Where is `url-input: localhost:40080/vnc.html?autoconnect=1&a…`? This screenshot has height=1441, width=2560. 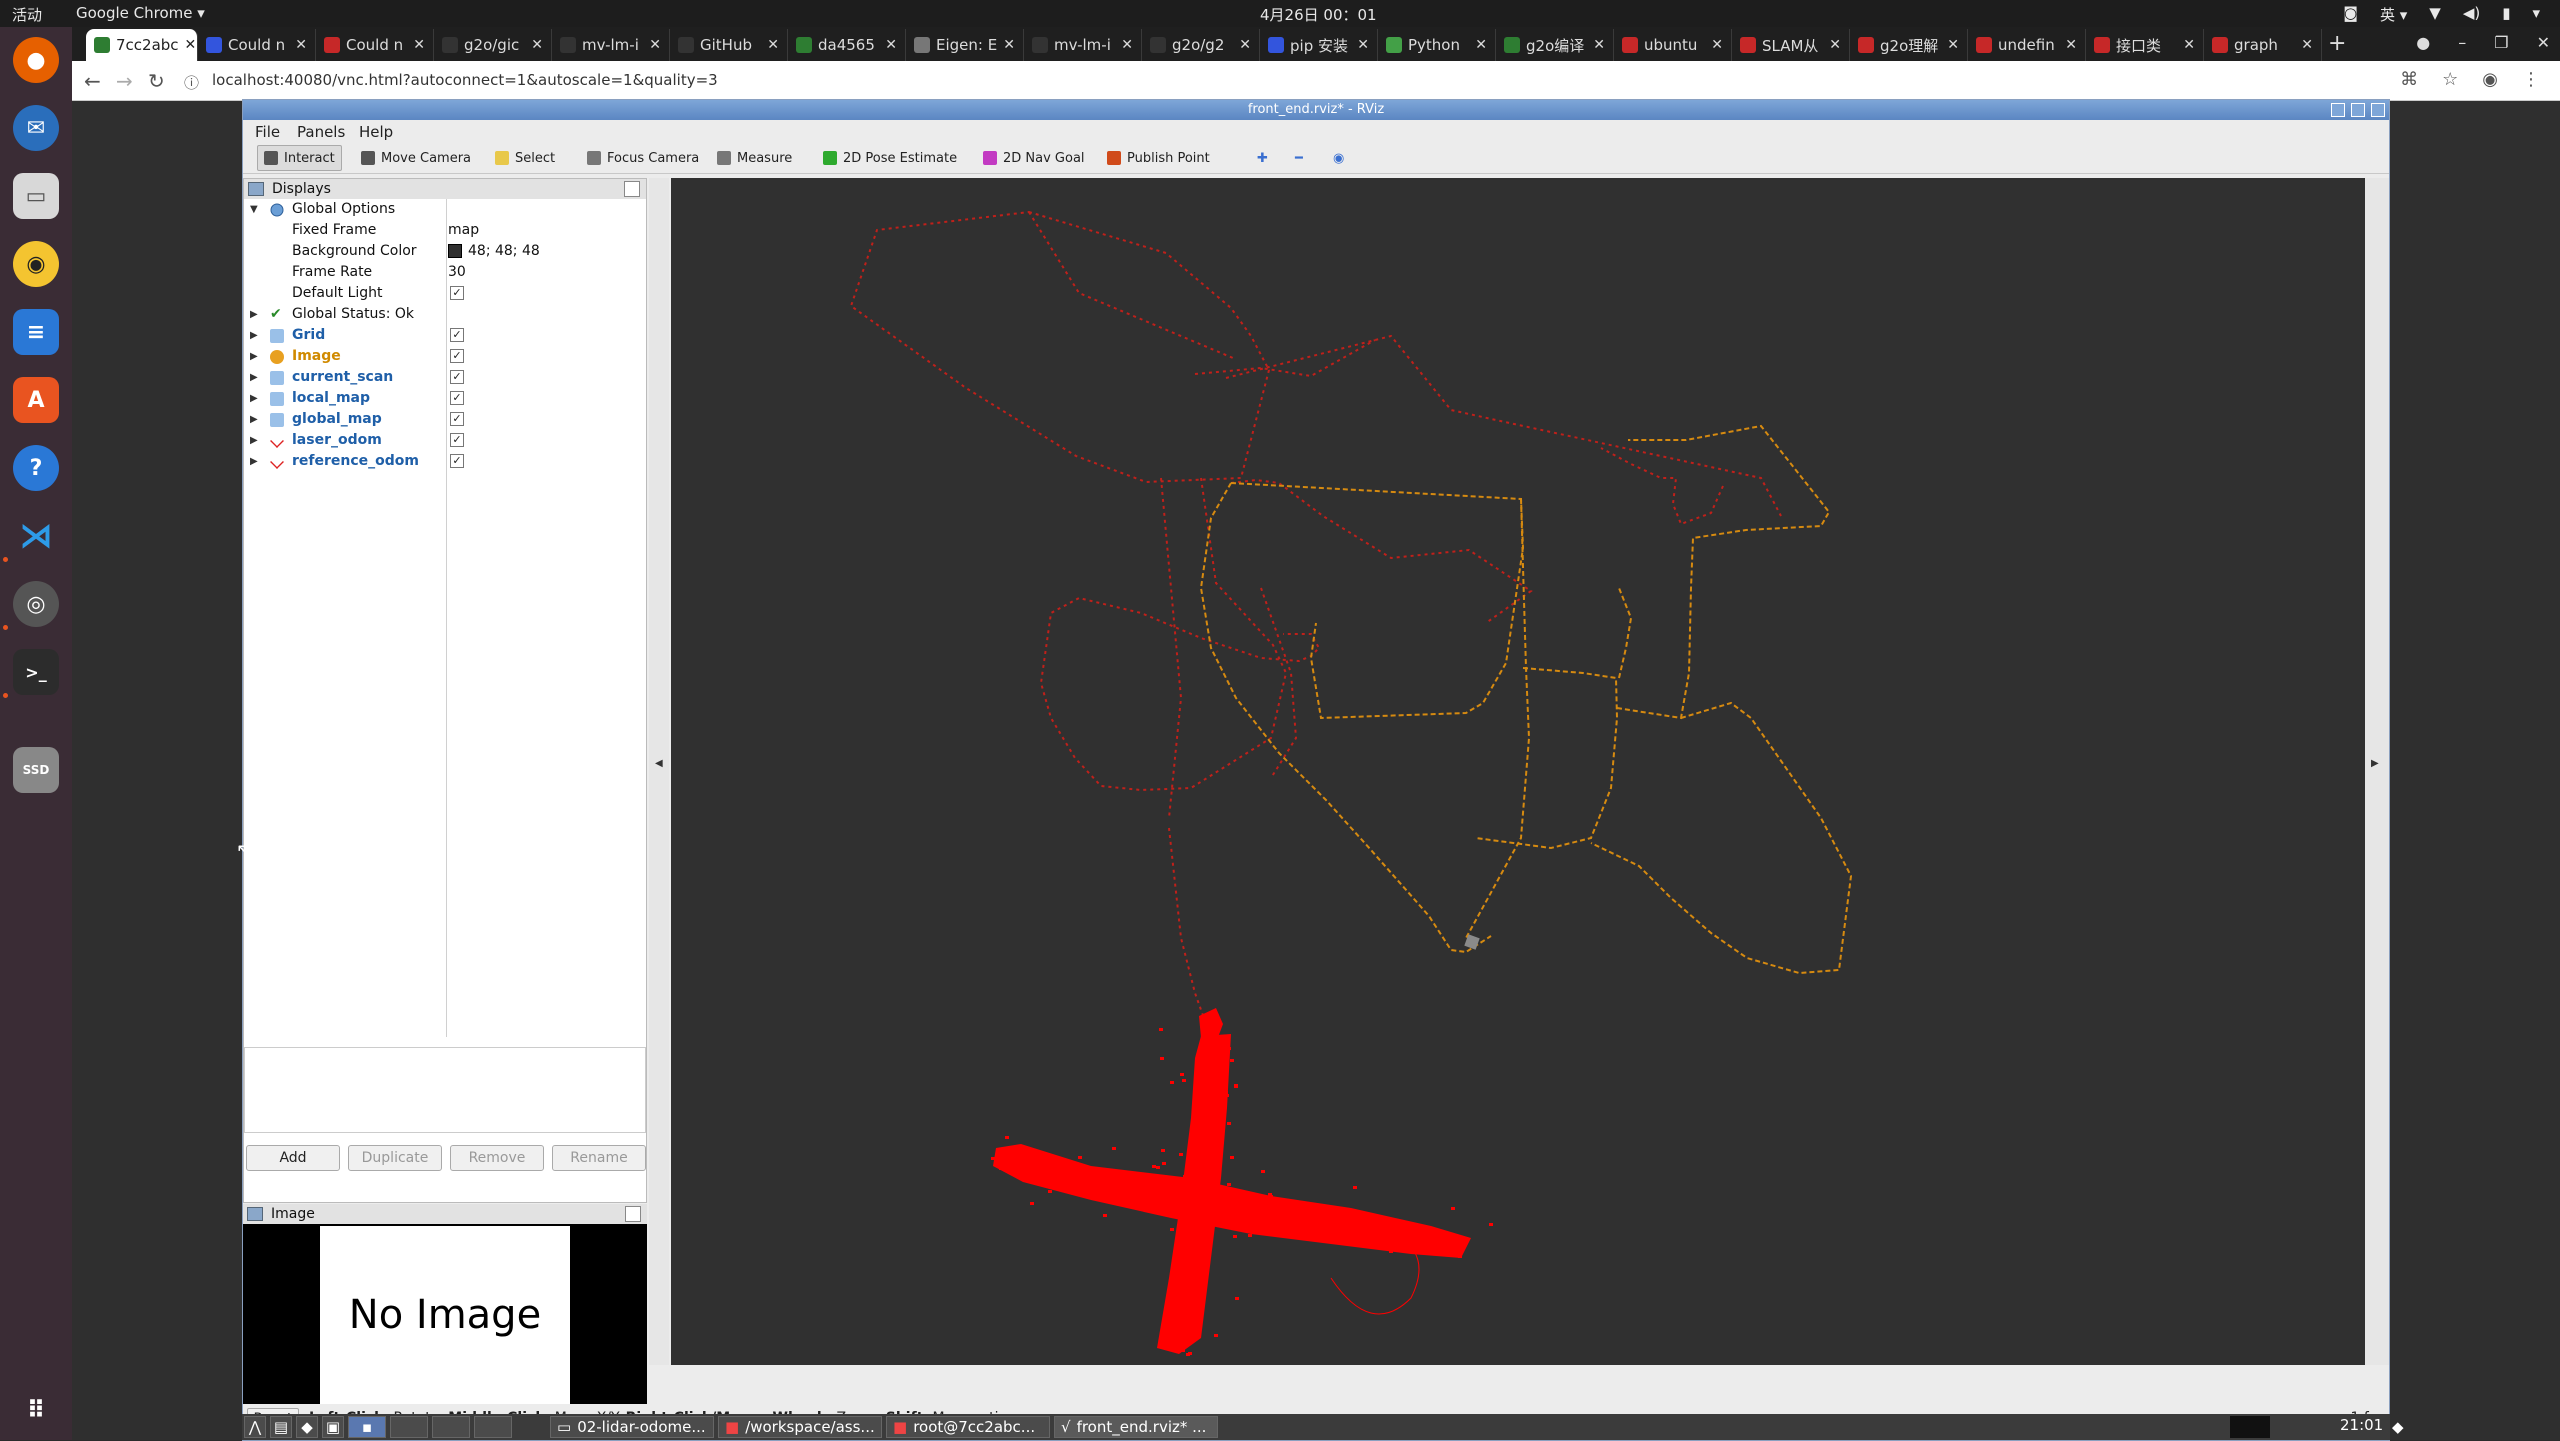
url-input: localhost:40080/vnc.html?autoconnect=1&a… is located at coordinates (465, 80).